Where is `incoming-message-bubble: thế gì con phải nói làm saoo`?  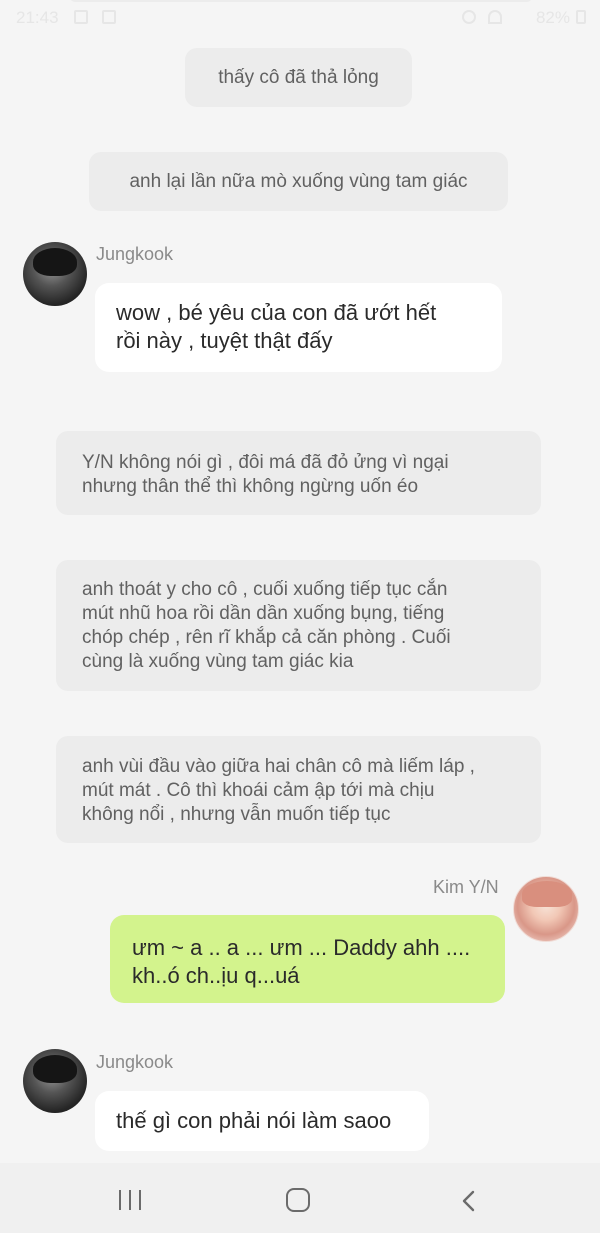 incoming-message-bubble: thế gì con phải nói làm saoo is located at coordinates (262, 1121).